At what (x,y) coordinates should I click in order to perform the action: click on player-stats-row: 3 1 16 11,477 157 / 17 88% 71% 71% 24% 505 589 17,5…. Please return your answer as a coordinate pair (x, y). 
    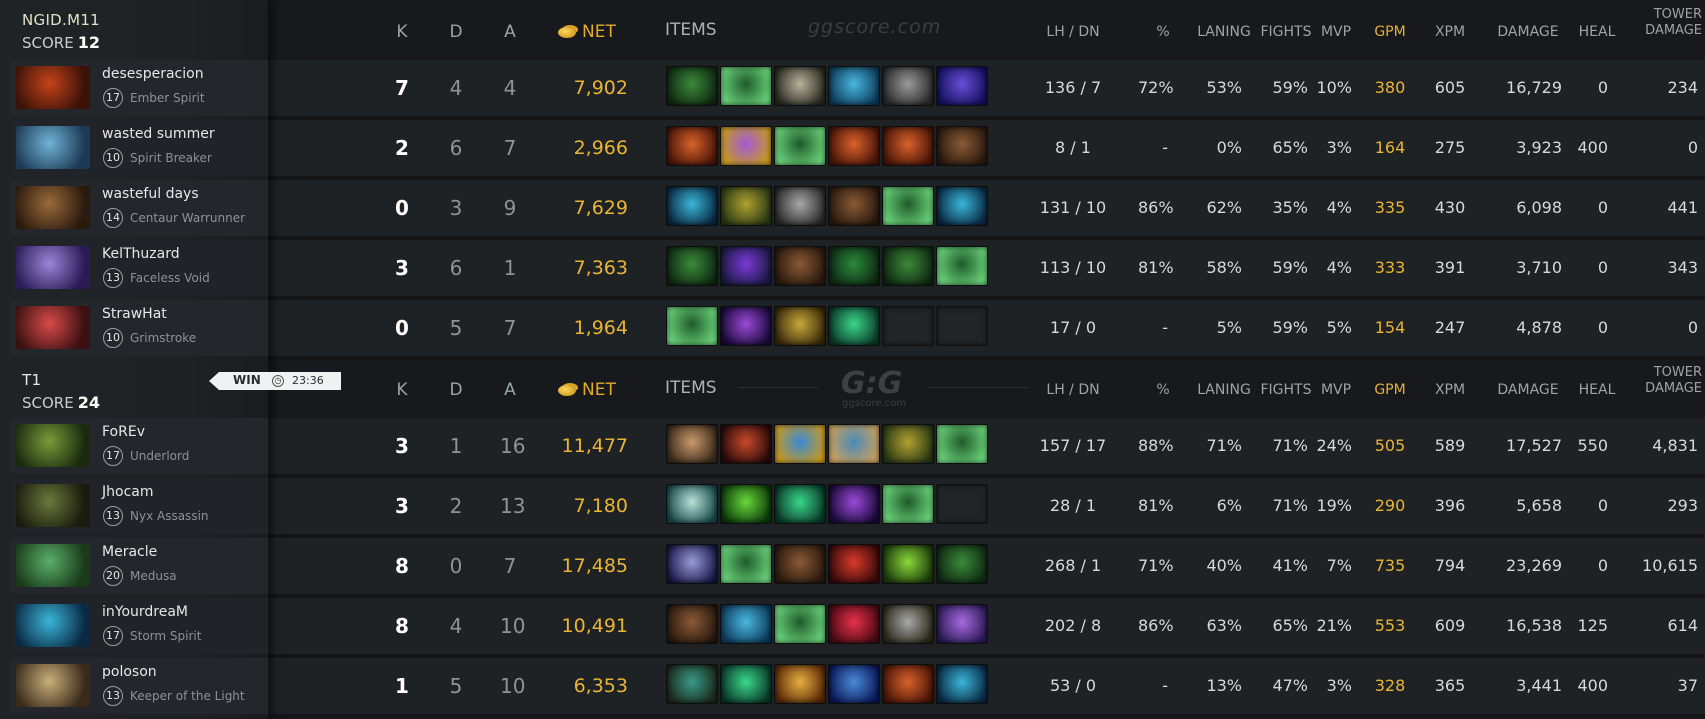
    Looking at the image, I should click on (986, 448).